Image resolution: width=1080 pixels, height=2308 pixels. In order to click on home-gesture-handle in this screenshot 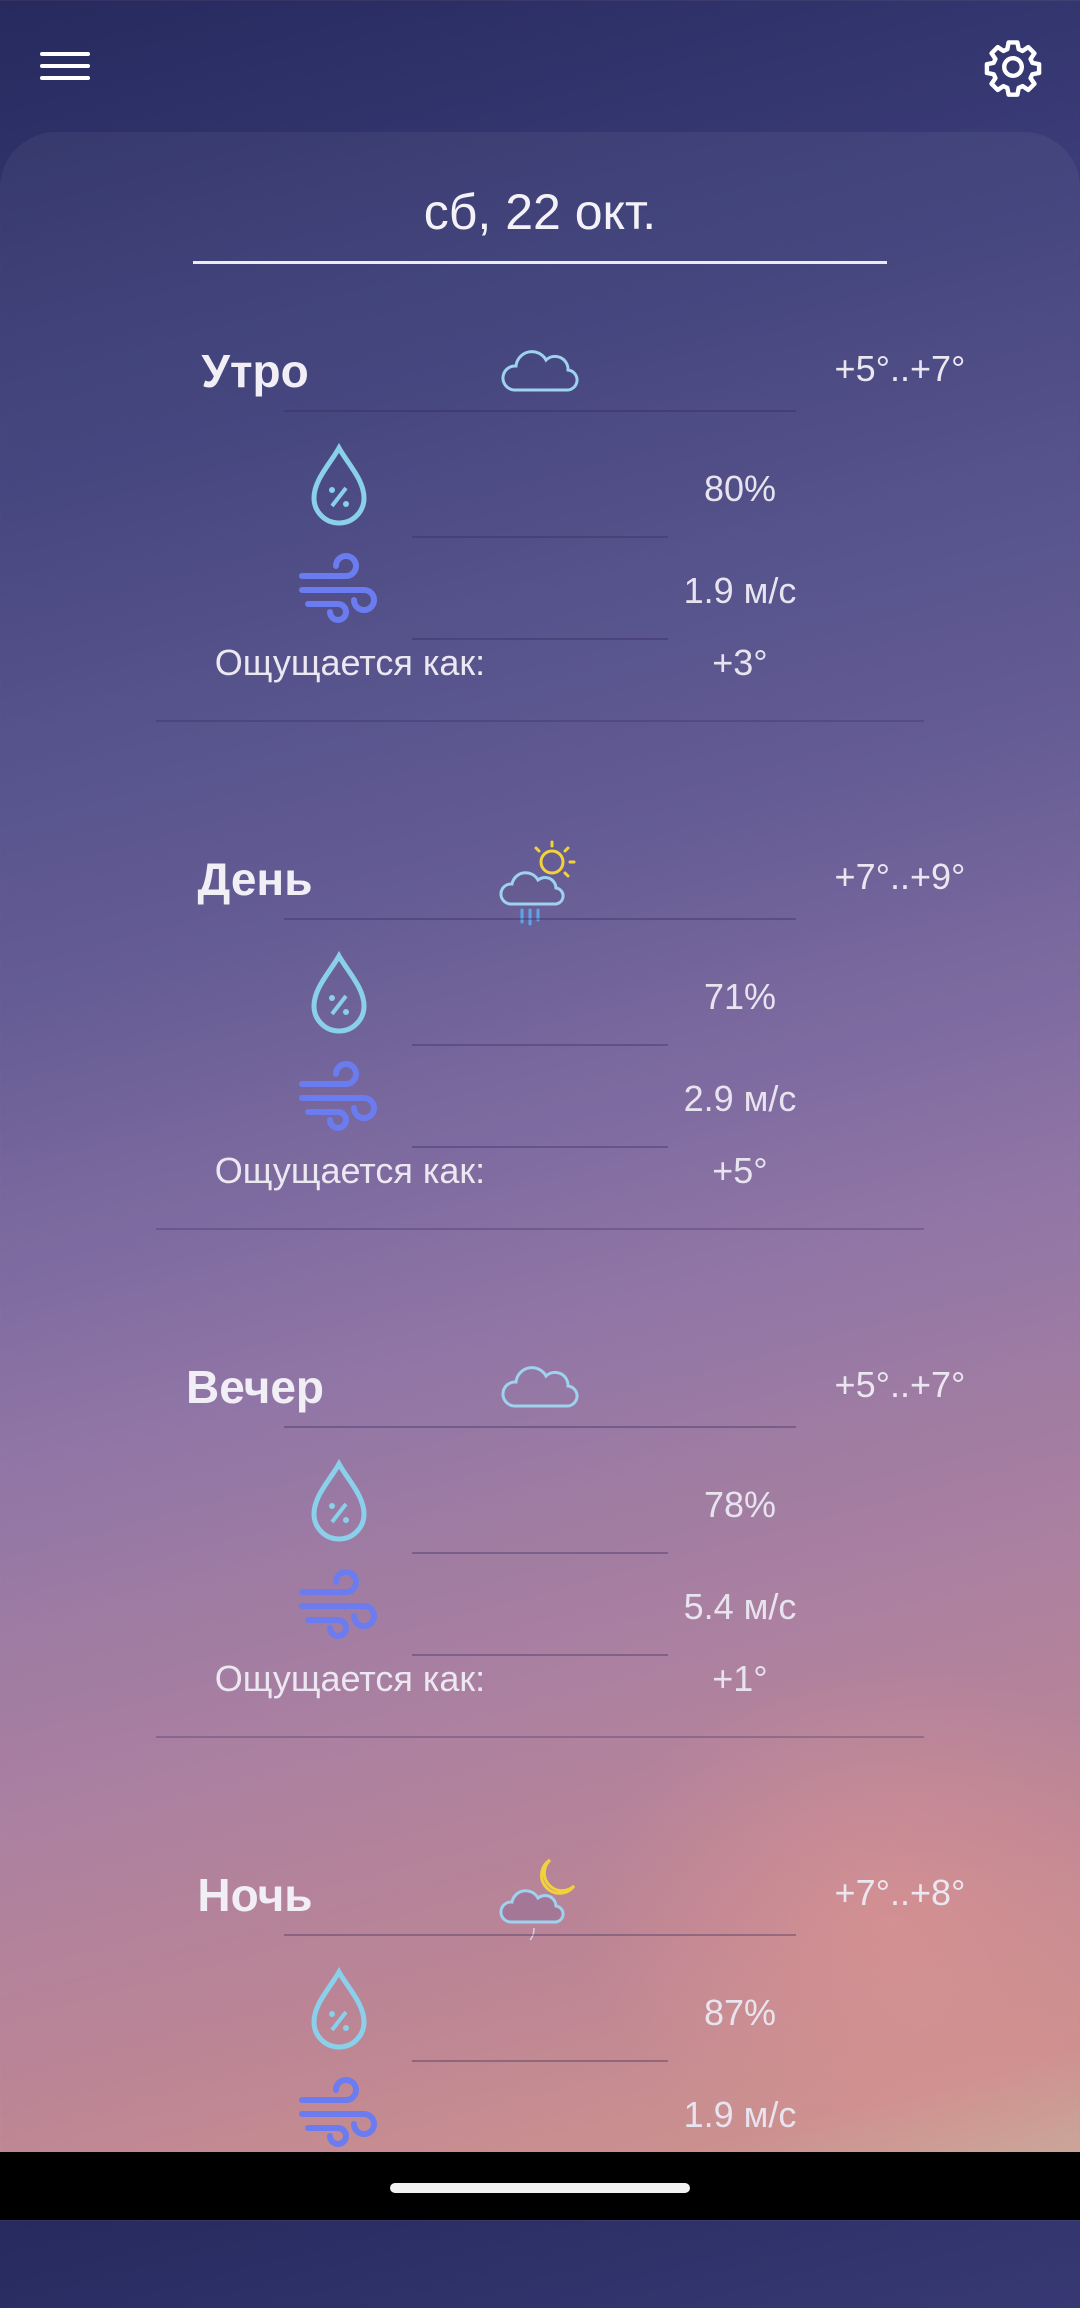, I will do `click(540, 2188)`.